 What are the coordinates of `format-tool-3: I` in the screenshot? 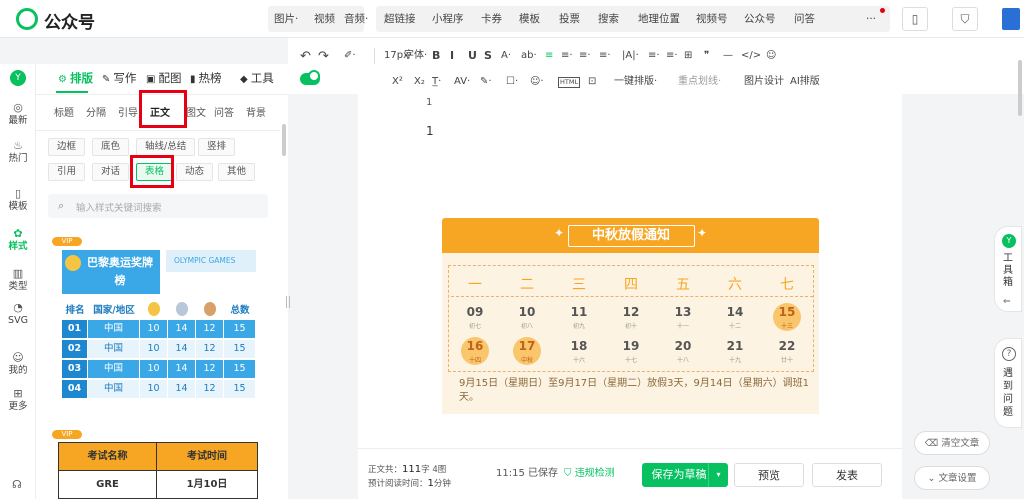 It's located at (452, 56).